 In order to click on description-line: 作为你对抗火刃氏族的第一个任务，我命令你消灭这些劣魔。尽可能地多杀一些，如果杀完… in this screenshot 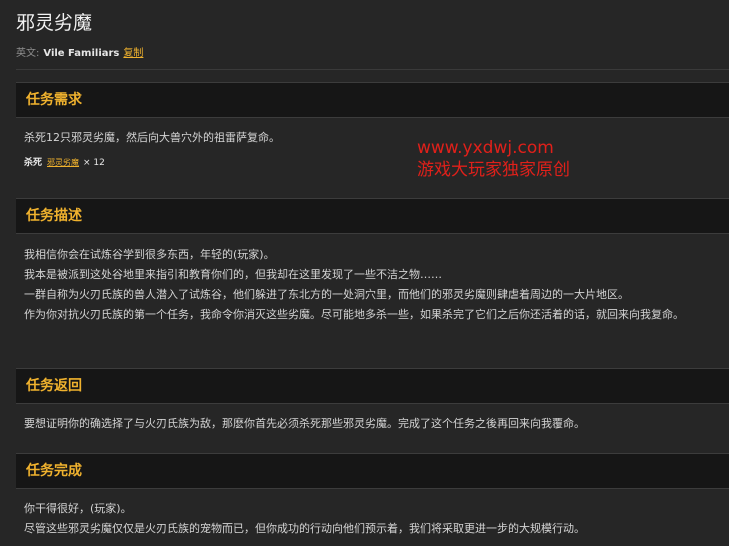, I will do `click(354, 314)`.